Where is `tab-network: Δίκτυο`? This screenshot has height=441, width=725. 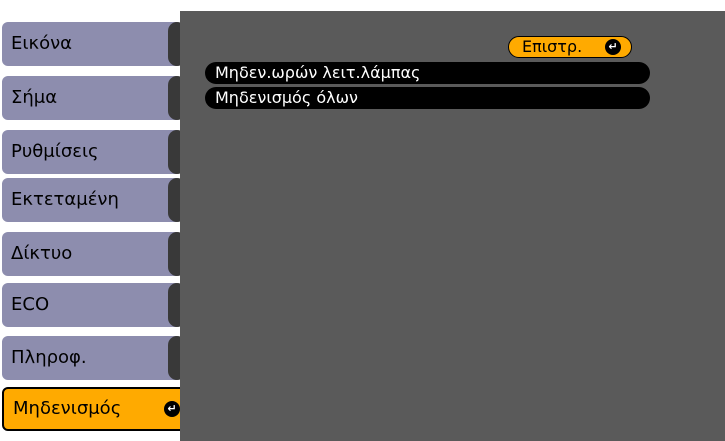 tab-network: Δίκτυο is located at coordinates (94, 254).